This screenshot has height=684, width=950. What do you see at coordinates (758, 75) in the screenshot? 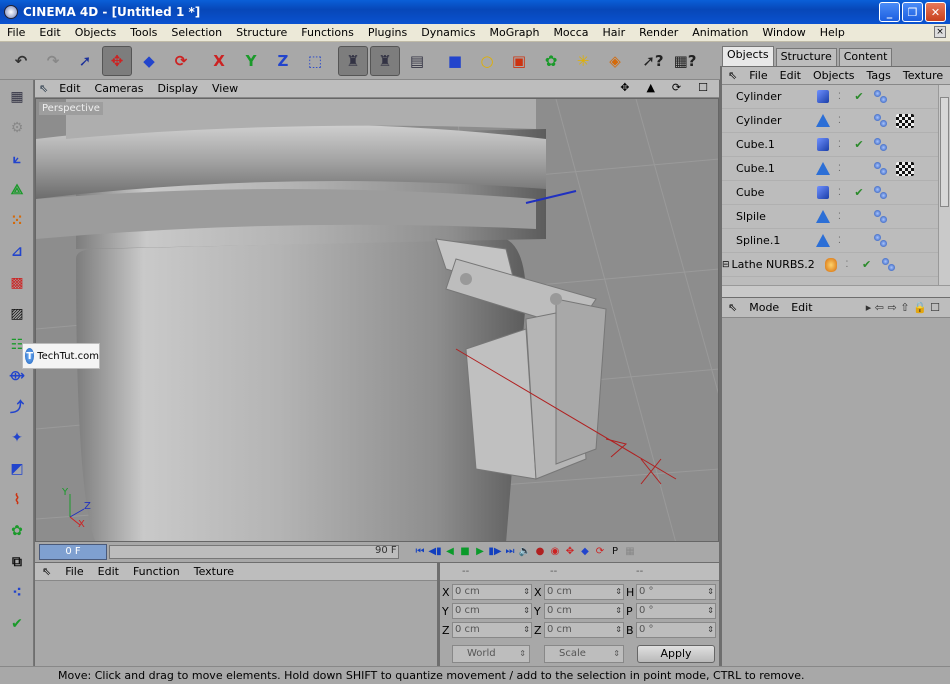
I see `object-menu-file: File` at bounding box center [758, 75].